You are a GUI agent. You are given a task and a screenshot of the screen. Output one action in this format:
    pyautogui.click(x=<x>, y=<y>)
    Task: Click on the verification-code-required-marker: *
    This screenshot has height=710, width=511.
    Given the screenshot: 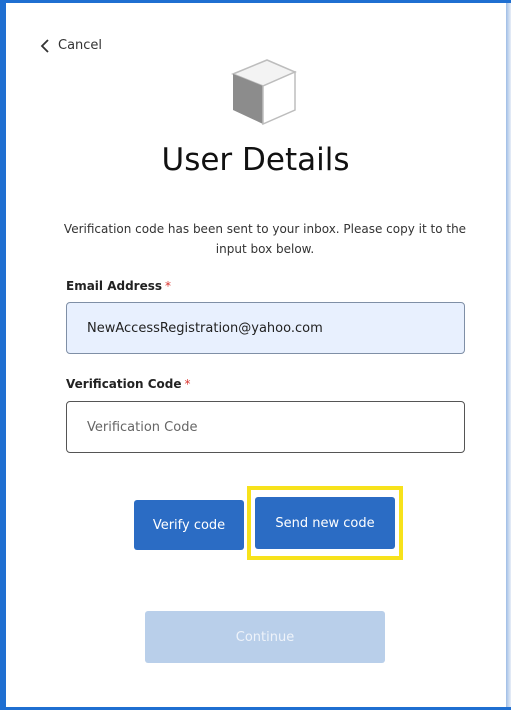 What is the action you would take?
    pyautogui.click(x=187, y=384)
    